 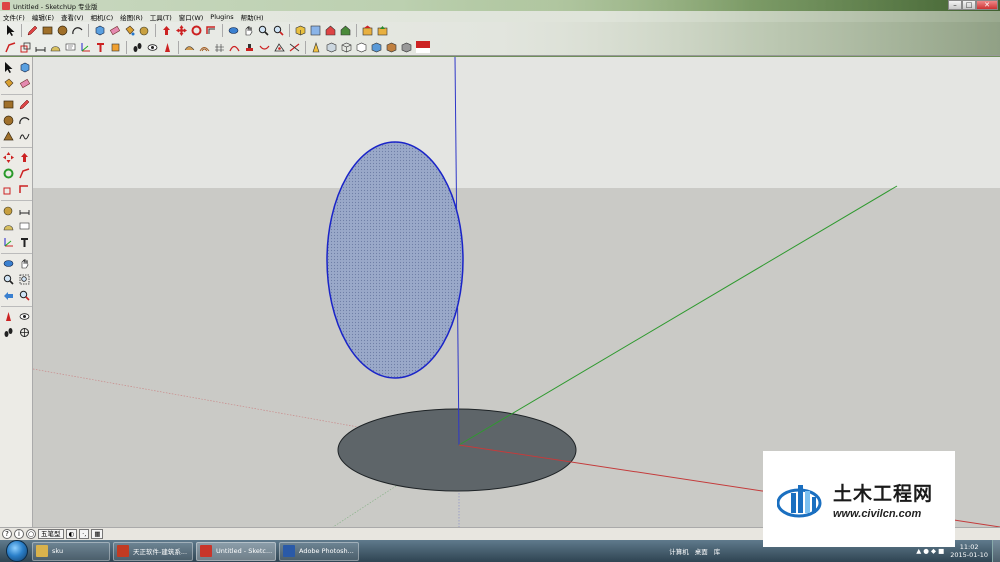 I want to click on iso-view-icon, so click(x=300, y=30).